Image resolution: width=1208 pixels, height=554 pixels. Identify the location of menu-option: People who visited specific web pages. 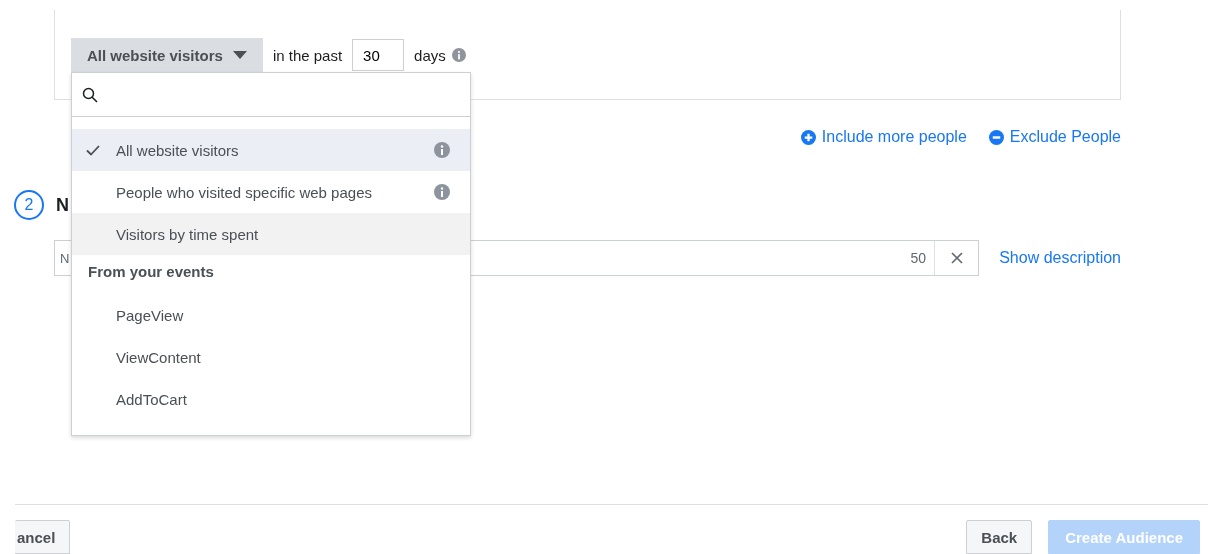
(271, 192).